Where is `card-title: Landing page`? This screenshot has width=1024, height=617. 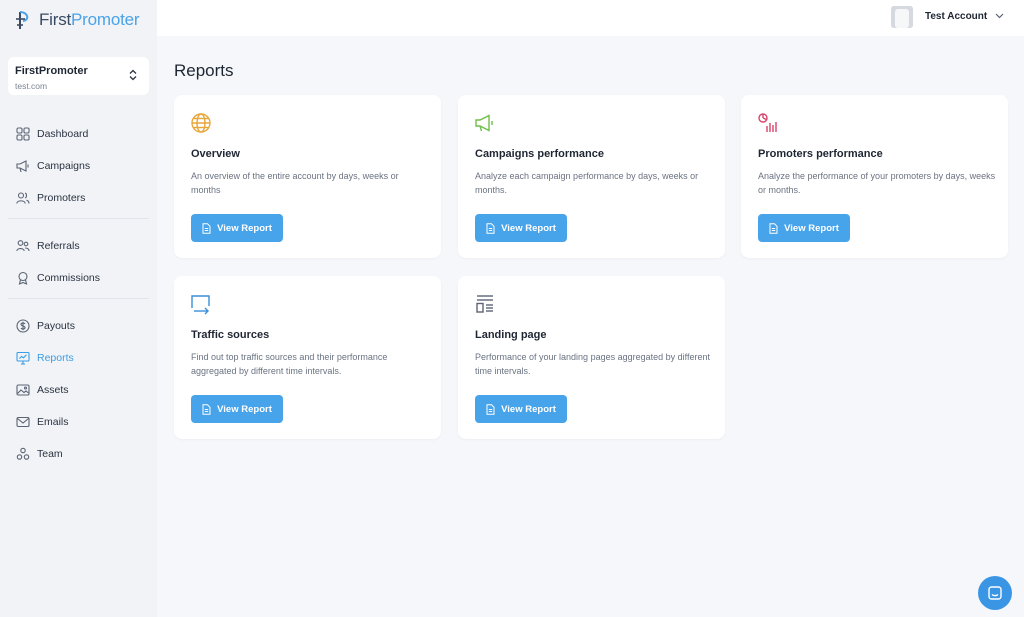
card-title: Landing page is located at coordinates (511, 335).